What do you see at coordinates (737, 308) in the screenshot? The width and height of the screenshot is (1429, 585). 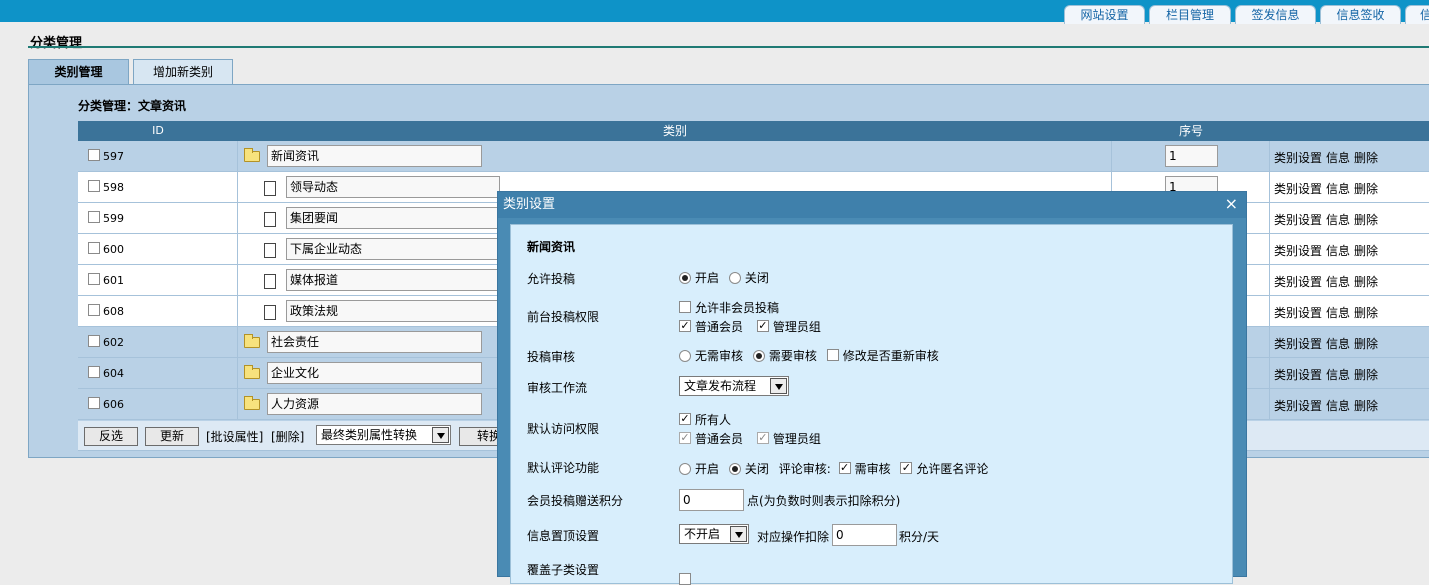 I see `option-label: 允许非会员投稿` at bounding box center [737, 308].